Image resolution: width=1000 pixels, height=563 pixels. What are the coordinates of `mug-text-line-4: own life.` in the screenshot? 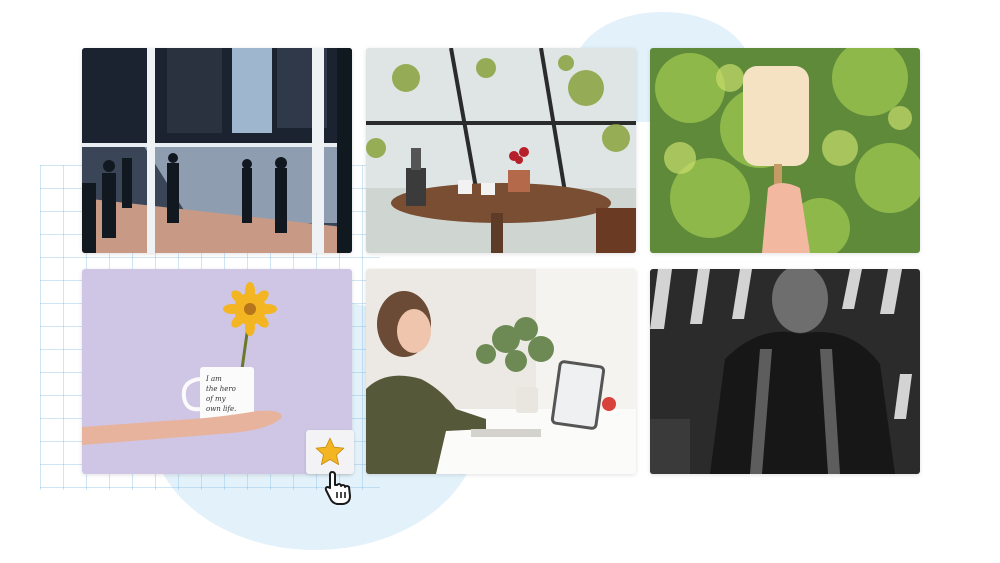 It's located at (221, 409).